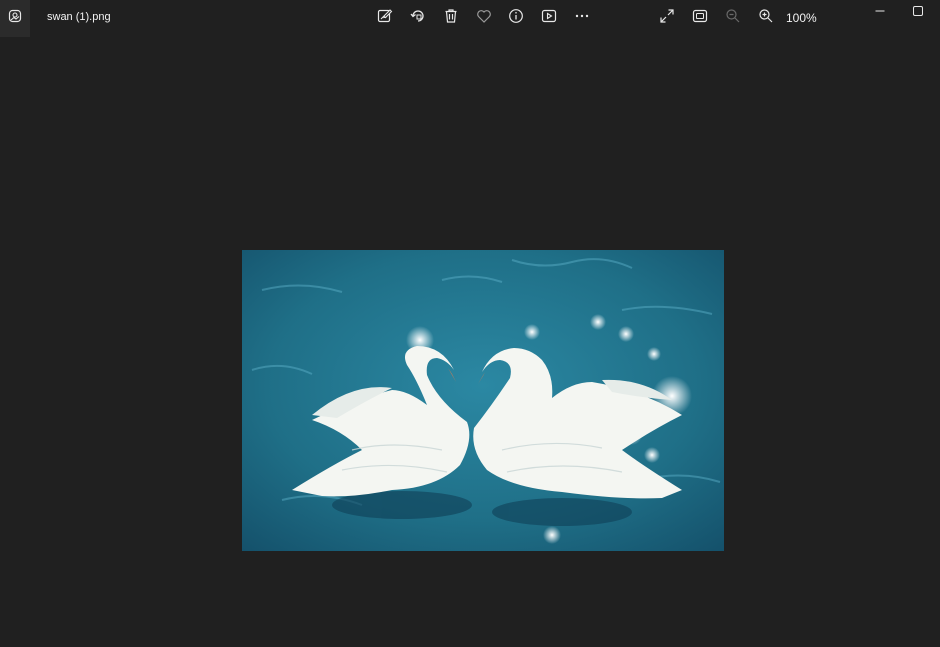 This screenshot has height=647, width=940. I want to click on zoom-in-button, so click(766, 18).